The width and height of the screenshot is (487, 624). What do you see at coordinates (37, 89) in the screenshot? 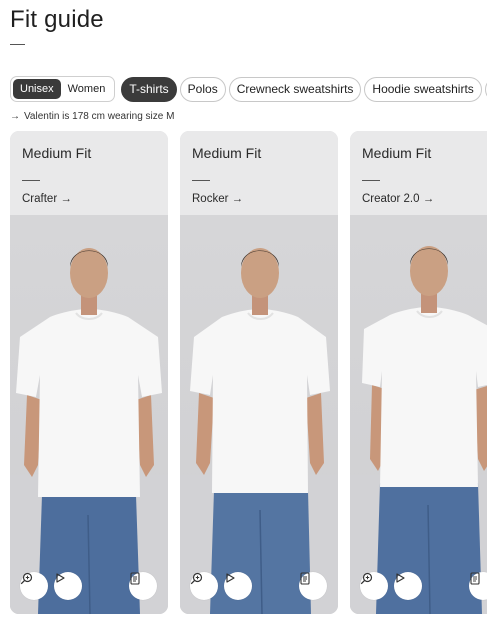
I see `gender-option-unisex: Unisex` at bounding box center [37, 89].